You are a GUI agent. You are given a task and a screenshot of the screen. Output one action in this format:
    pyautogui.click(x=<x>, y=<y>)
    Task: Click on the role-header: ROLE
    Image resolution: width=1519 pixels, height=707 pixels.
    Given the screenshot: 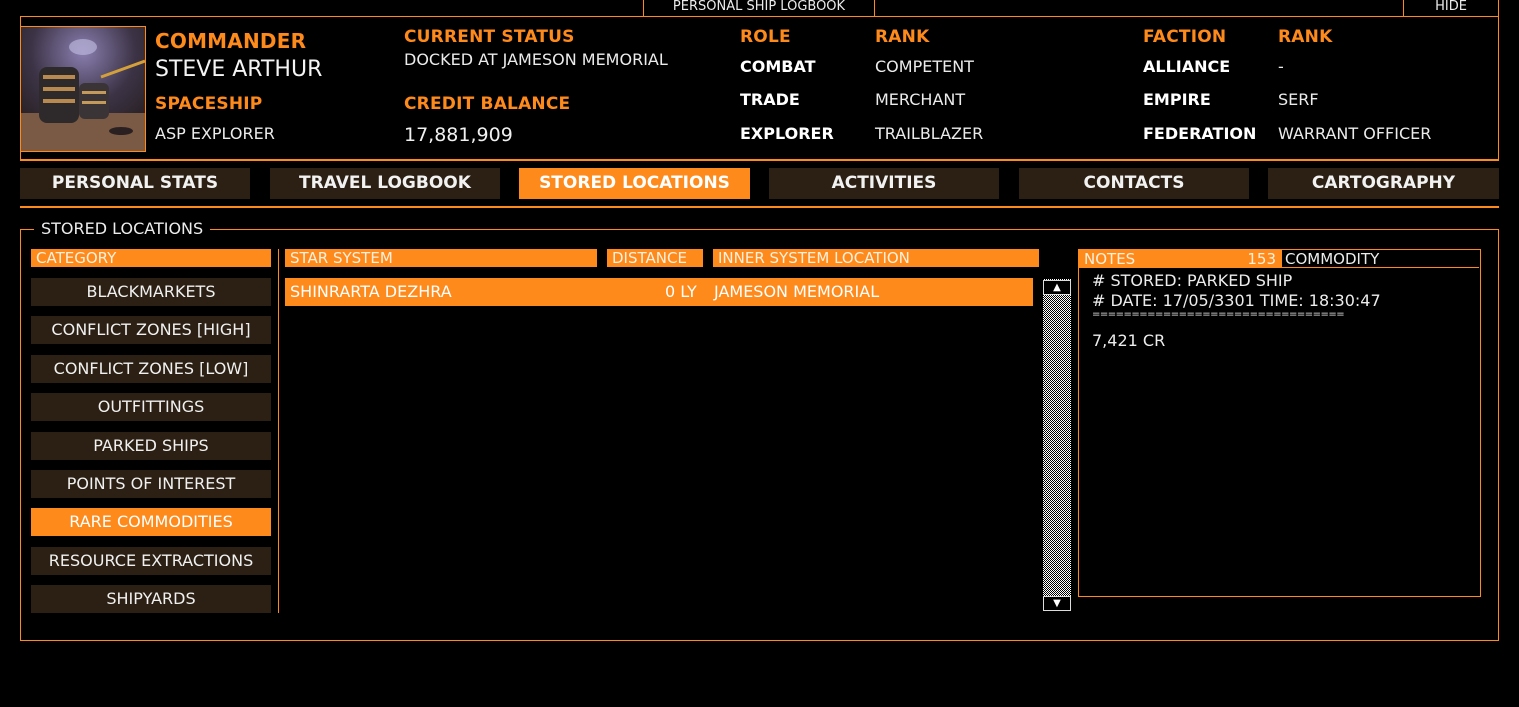 What is the action you would take?
    pyautogui.click(x=765, y=37)
    